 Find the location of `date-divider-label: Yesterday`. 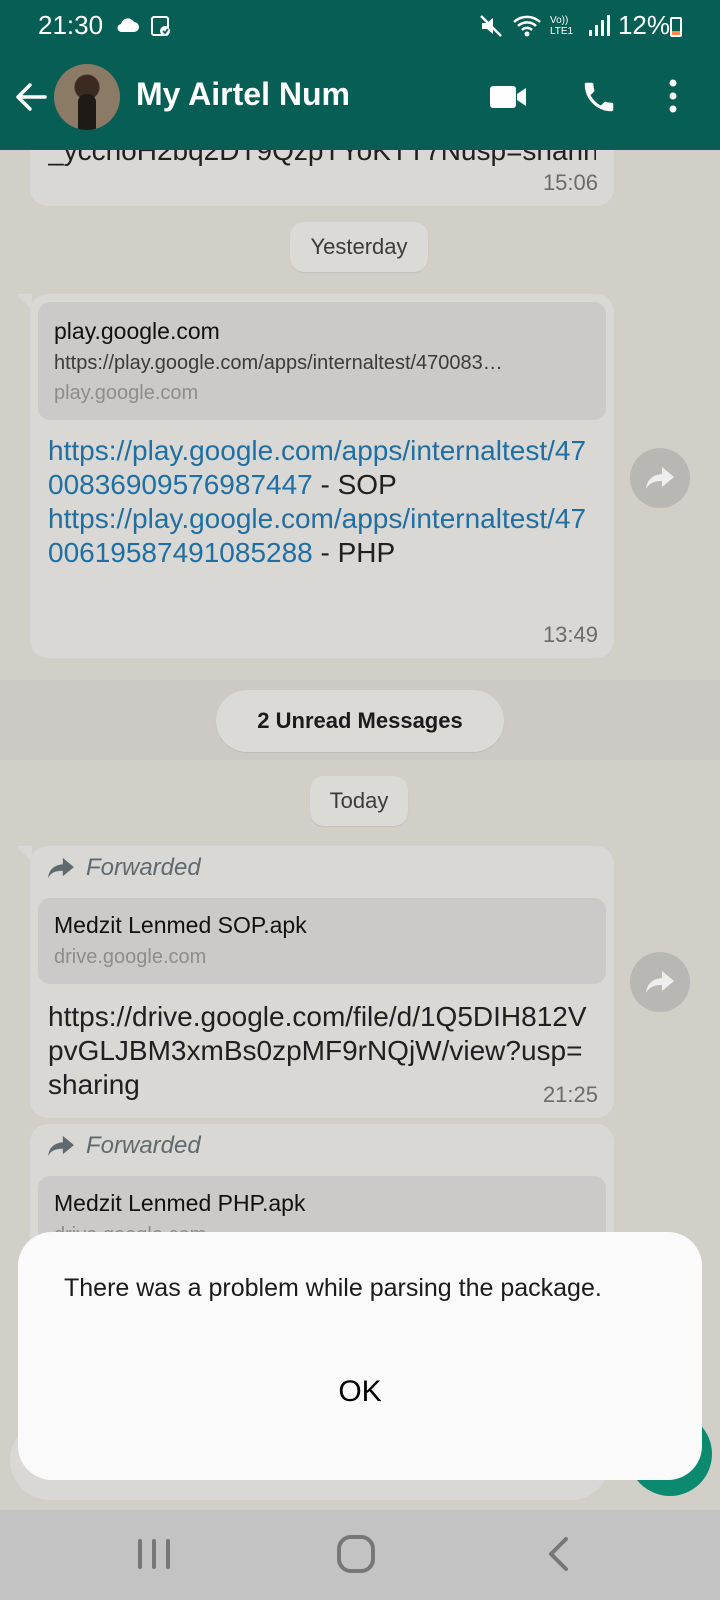

date-divider-label: Yesterday is located at coordinates (359, 246).